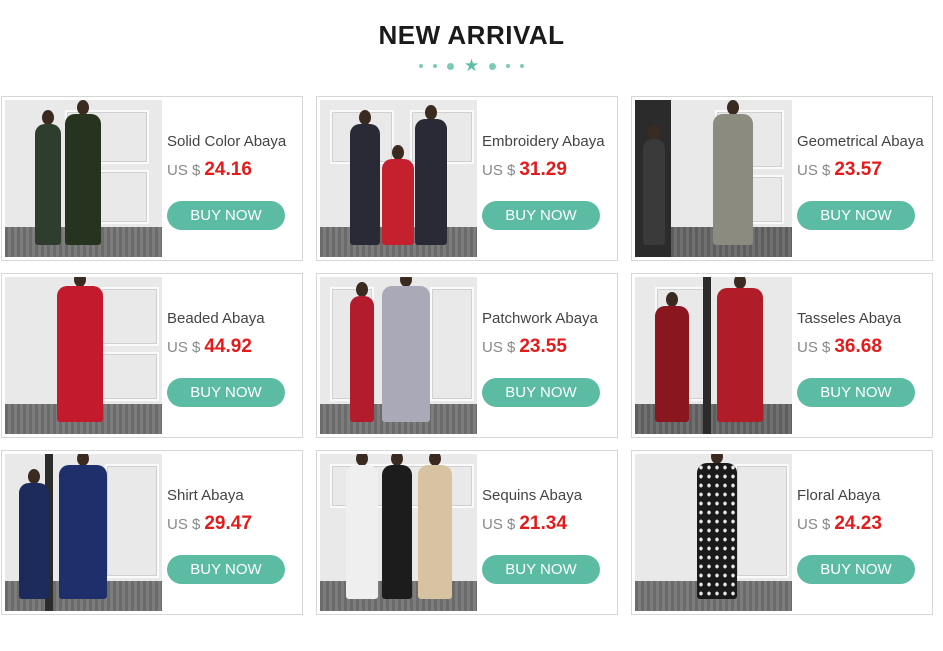 The height and width of the screenshot is (651, 943). Describe the element at coordinates (471, 35) in the screenshot. I see `section-title: NEW ARRIVAL` at that location.